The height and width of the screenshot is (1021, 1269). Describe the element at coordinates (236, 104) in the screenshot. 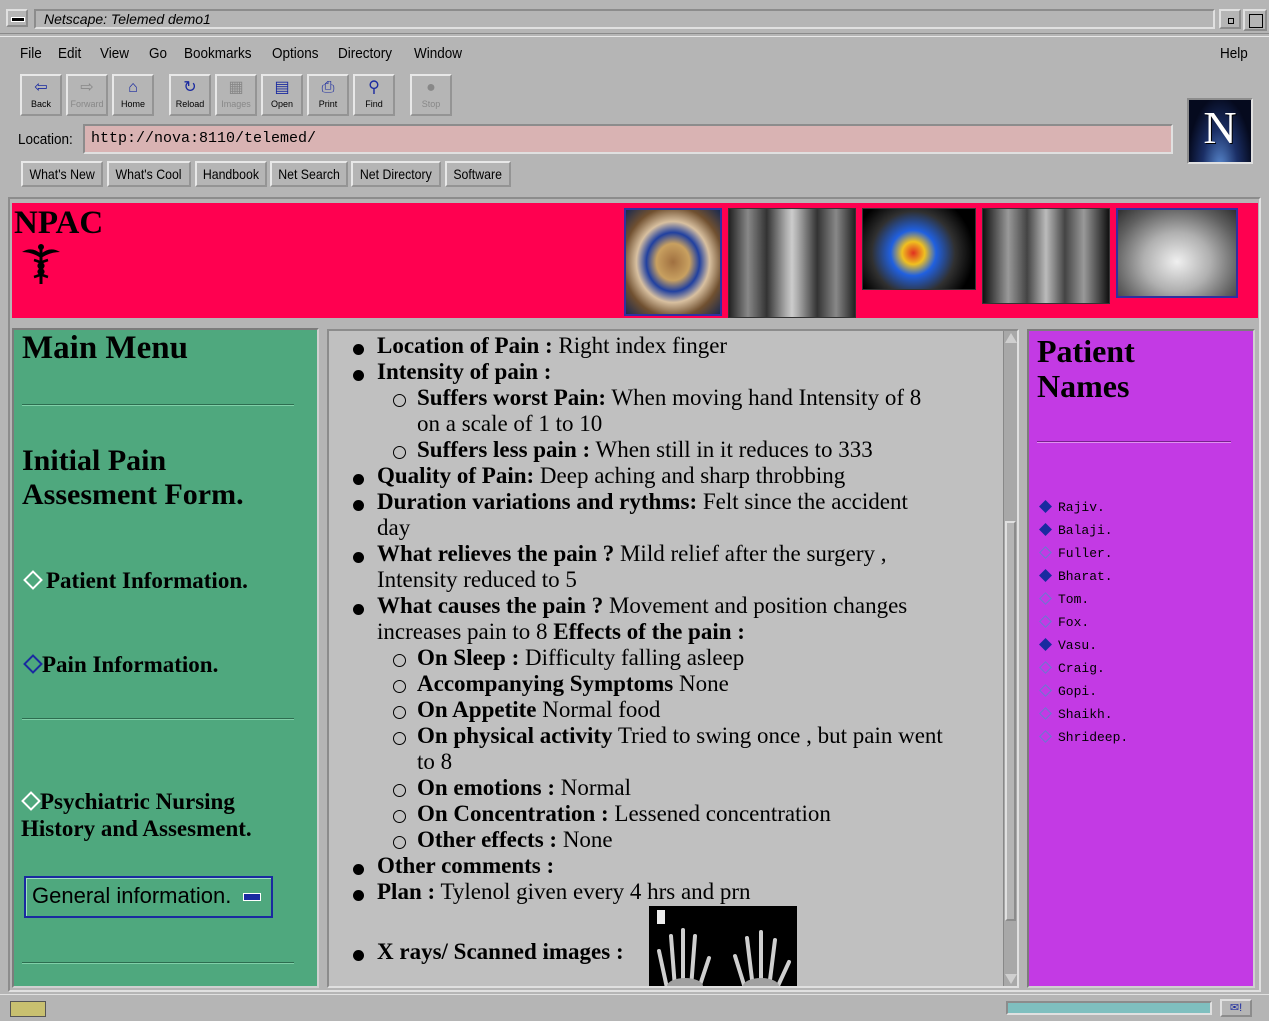

I see `images-label: Images` at that location.